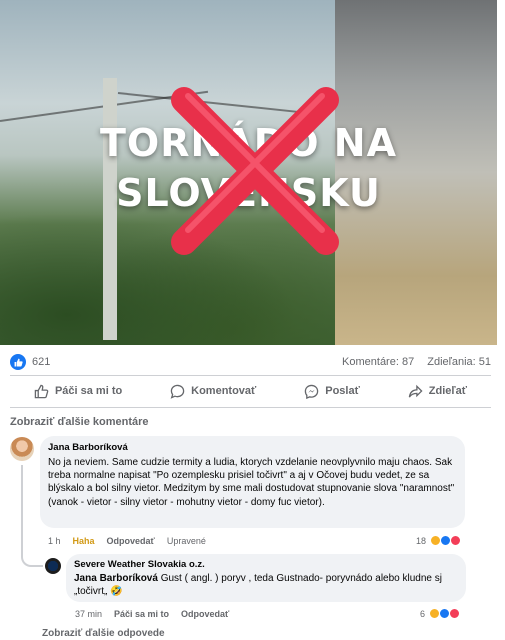 The height and width of the screenshot is (640, 505). What do you see at coordinates (342, 391) in the screenshot?
I see `send-label: Poslať` at bounding box center [342, 391].